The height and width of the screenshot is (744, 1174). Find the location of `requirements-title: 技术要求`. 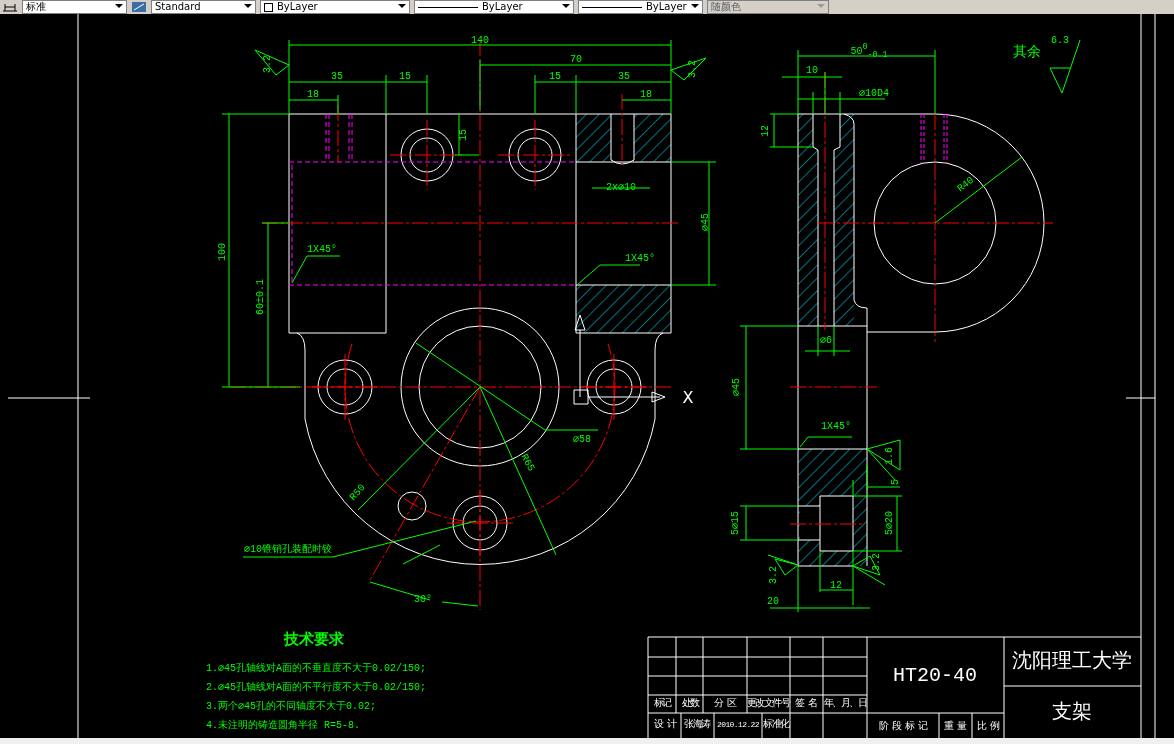

requirements-title: 技术要求 is located at coordinates (314, 639).